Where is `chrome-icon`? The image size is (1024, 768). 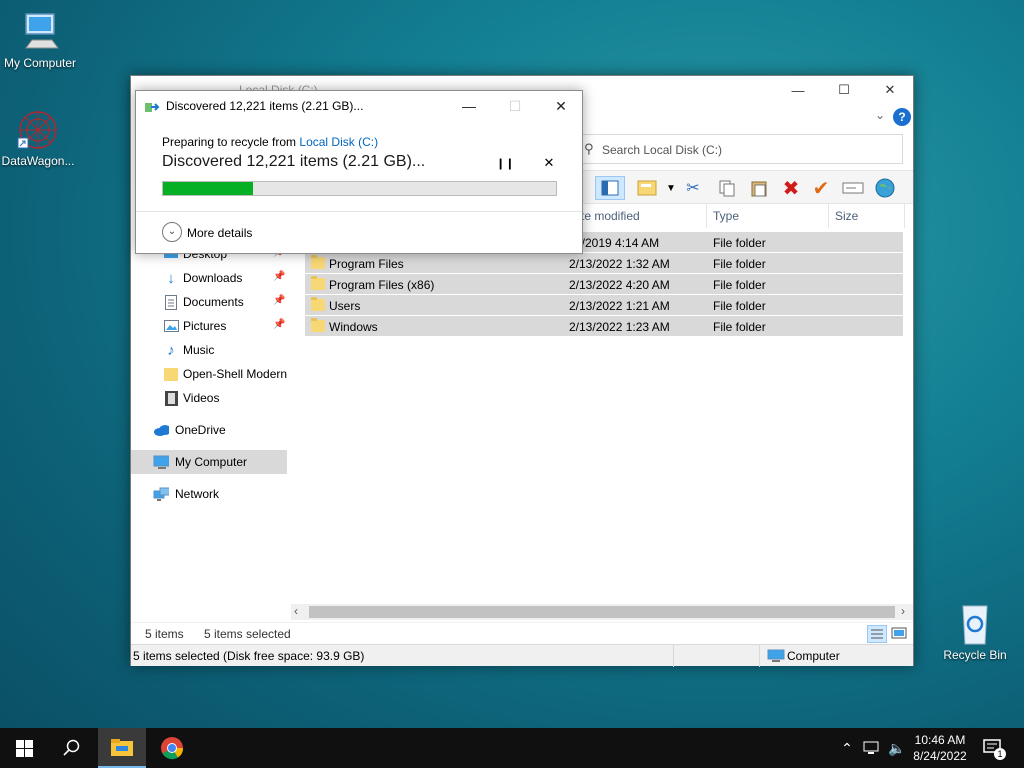 chrome-icon is located at coordinates (172, 748).